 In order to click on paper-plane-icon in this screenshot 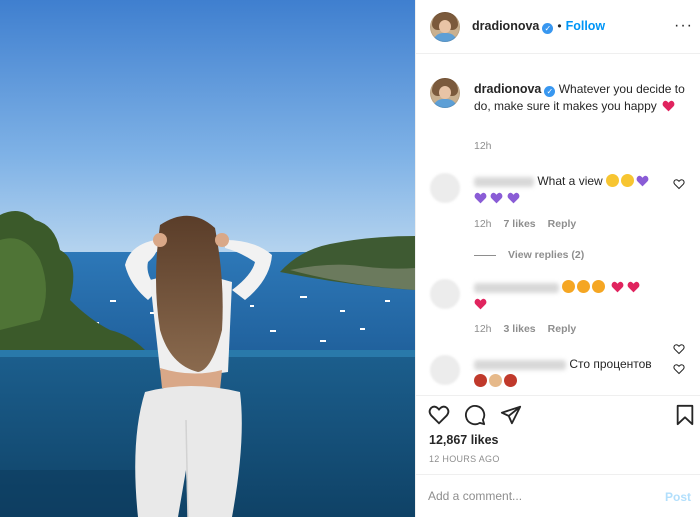, I will do `click(511, 415)`.